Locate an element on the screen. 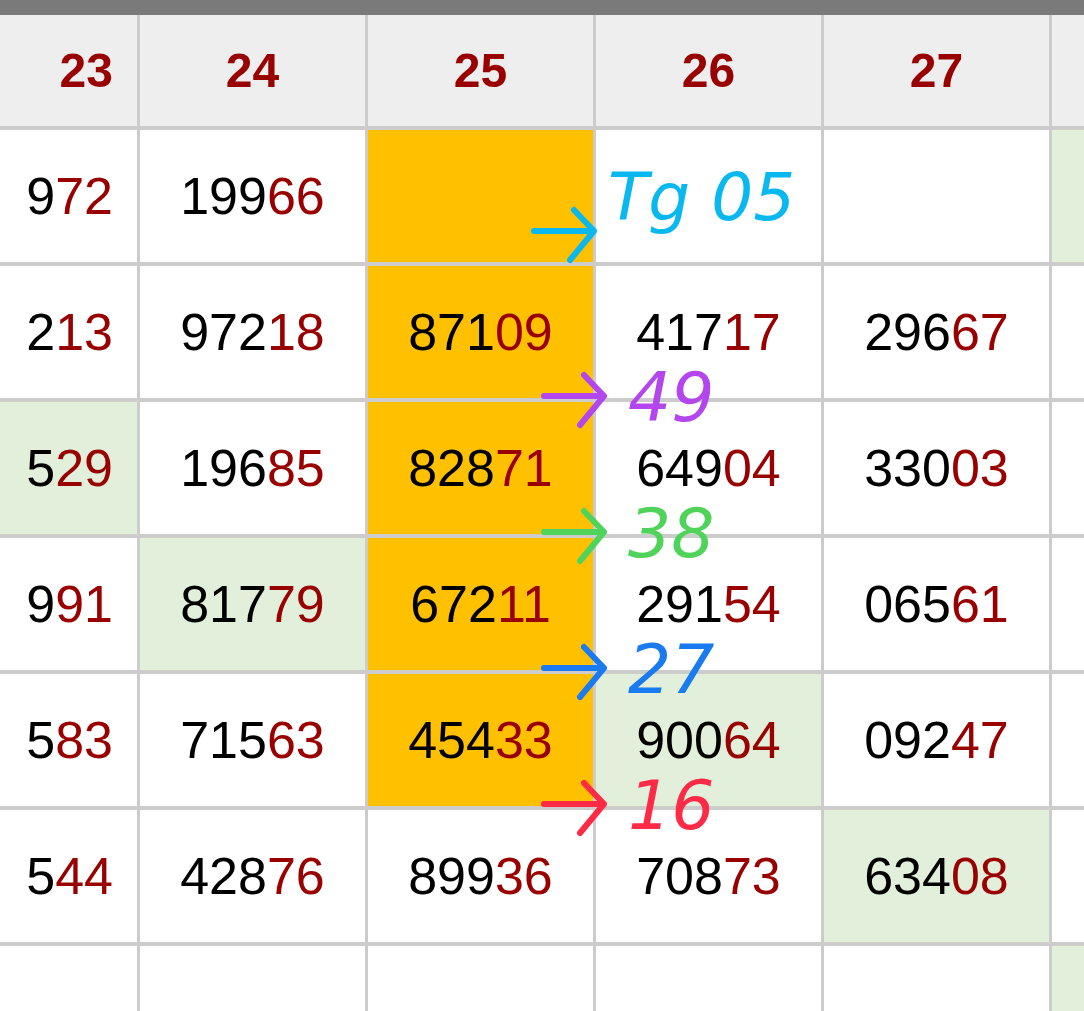 This screenshot has height=1011, width=1084. table-cell: 972 is located at coordinates (68, 196).